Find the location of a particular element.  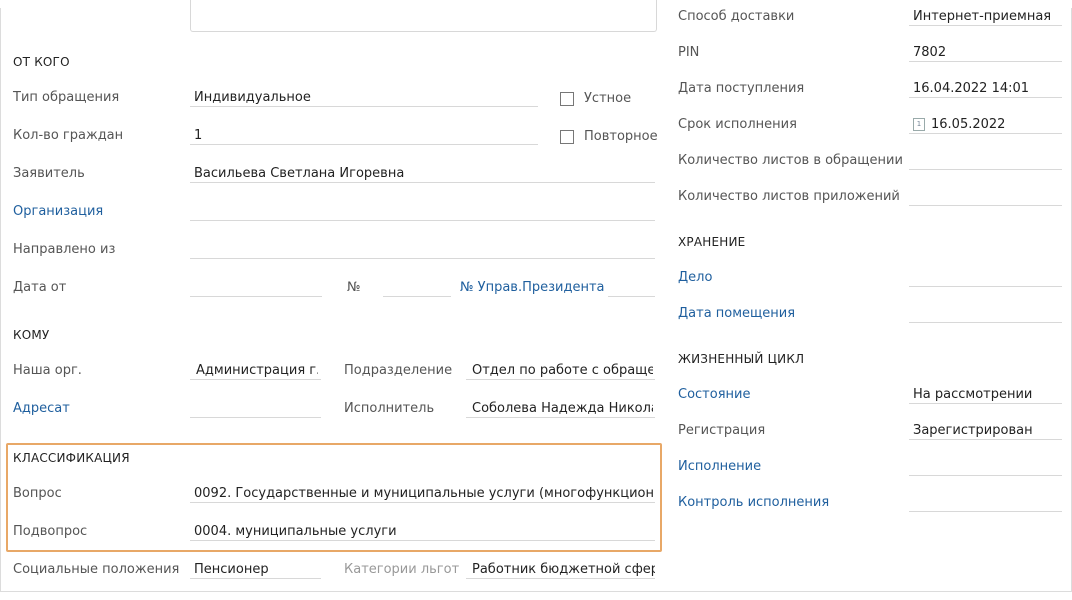

execution-link: Исполнение is located at coordinates (719, 466).